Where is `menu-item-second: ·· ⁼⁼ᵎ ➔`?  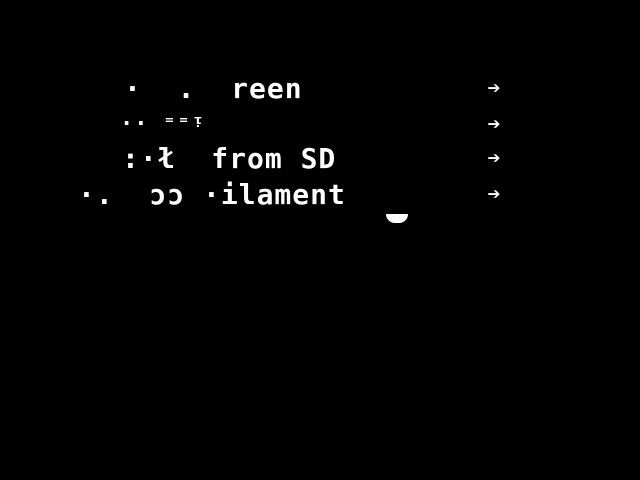
menu-item-second: ·· ⁼⁼ᵎ ➔ is located at coordinates (297, 125).